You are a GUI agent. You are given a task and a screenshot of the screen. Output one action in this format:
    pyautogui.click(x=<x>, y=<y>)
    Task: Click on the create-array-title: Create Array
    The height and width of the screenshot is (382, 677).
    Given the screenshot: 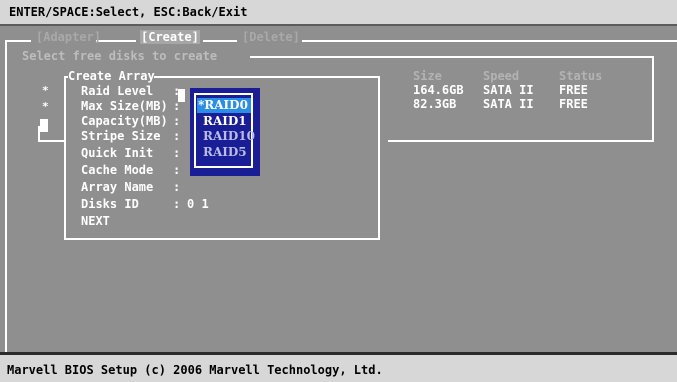 What is the action you would take?
    pyautogui.click(x=111, y=76)
    